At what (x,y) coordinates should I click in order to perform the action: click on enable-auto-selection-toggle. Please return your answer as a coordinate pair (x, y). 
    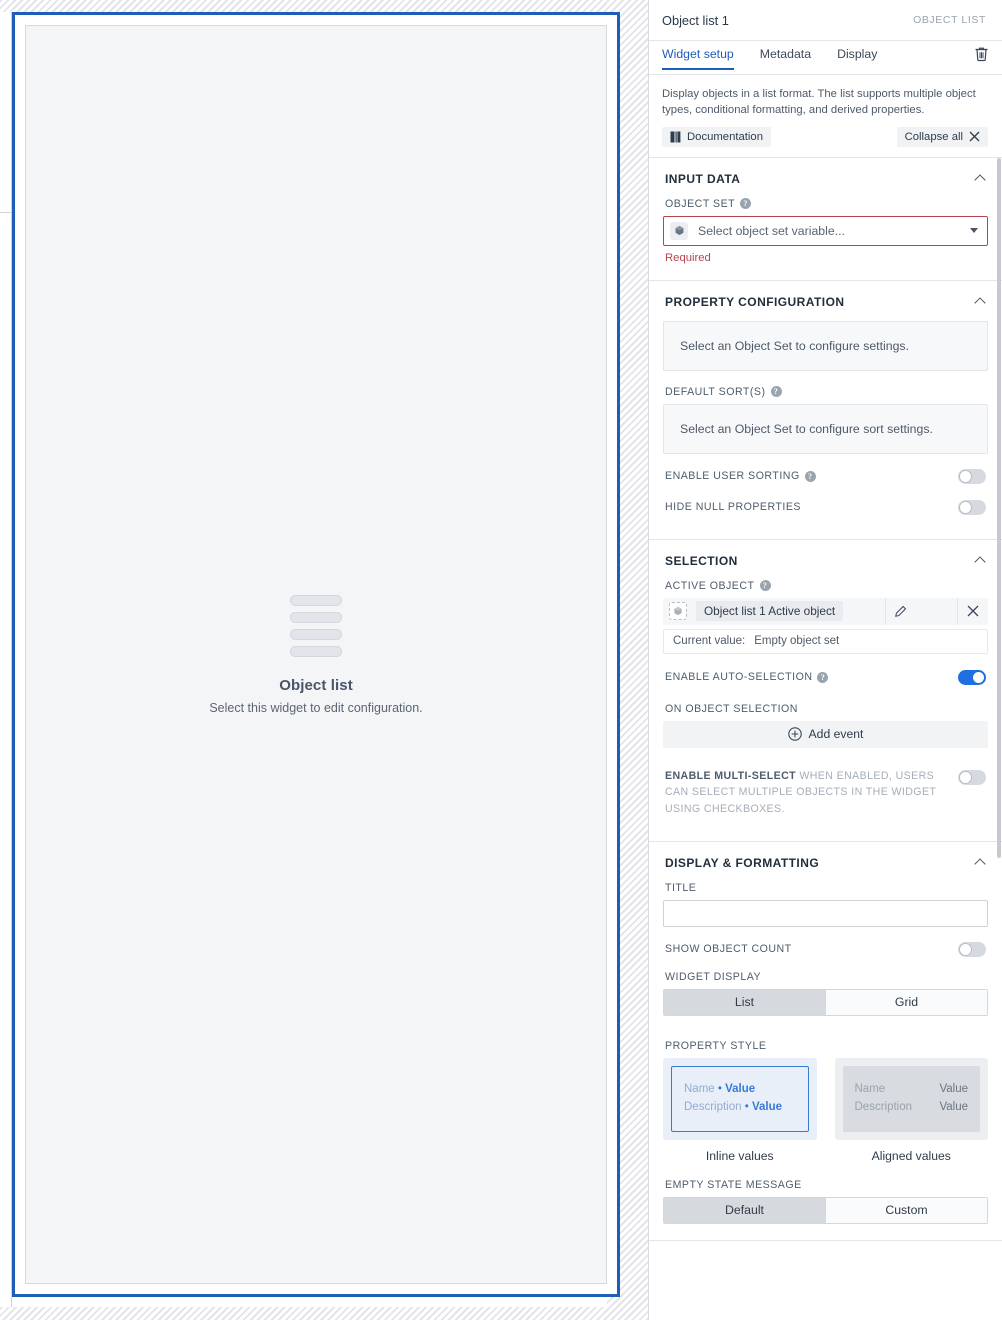
    Looking at the image, I should click on (972, 677).